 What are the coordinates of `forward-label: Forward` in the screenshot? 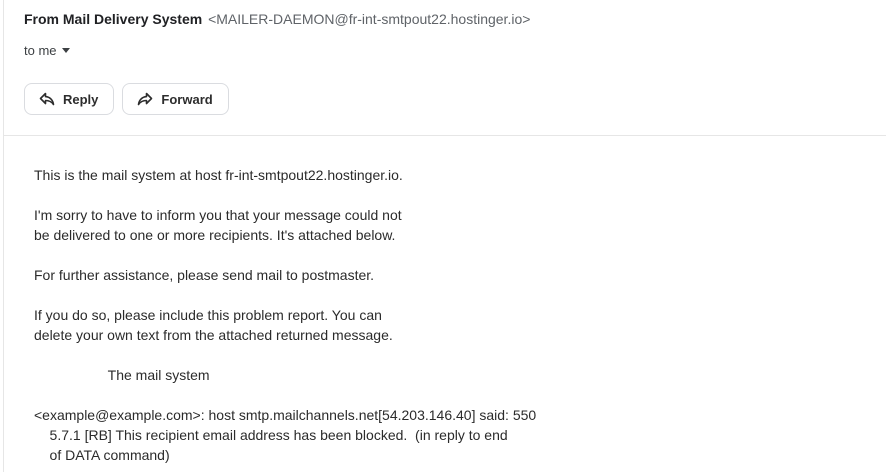 It's located at (187, 99).